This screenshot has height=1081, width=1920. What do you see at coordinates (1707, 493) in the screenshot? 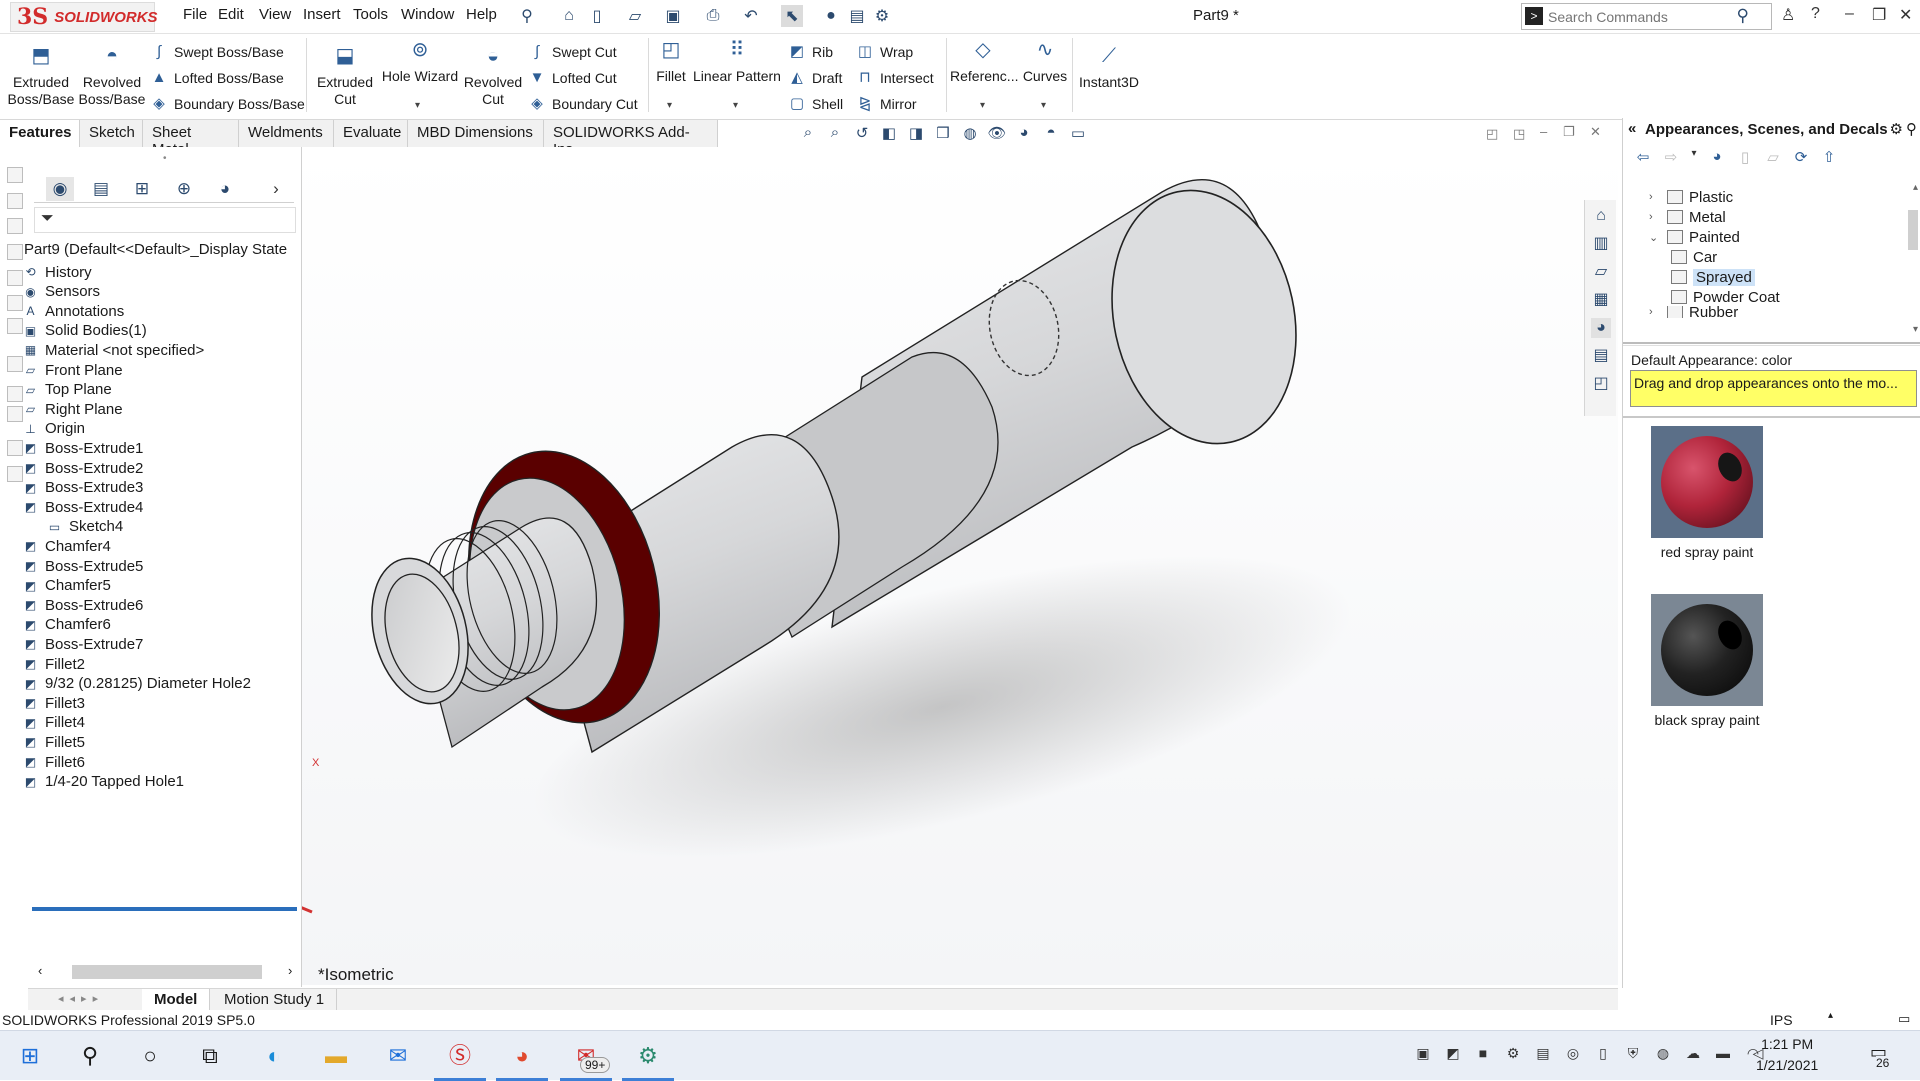
I see `swatch-red-spray-paint: red spray paint` at bounding box center [1707, 493].